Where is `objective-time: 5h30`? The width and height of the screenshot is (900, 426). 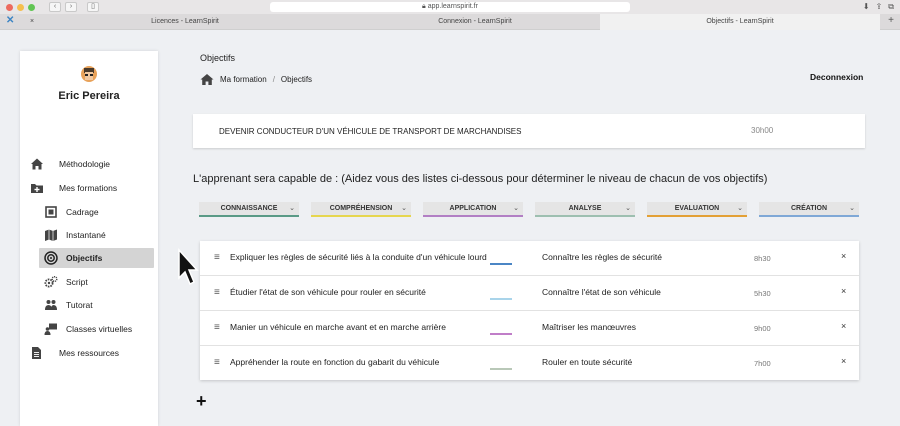 objective-time: 5h30 is located at coordinates (762, 293).